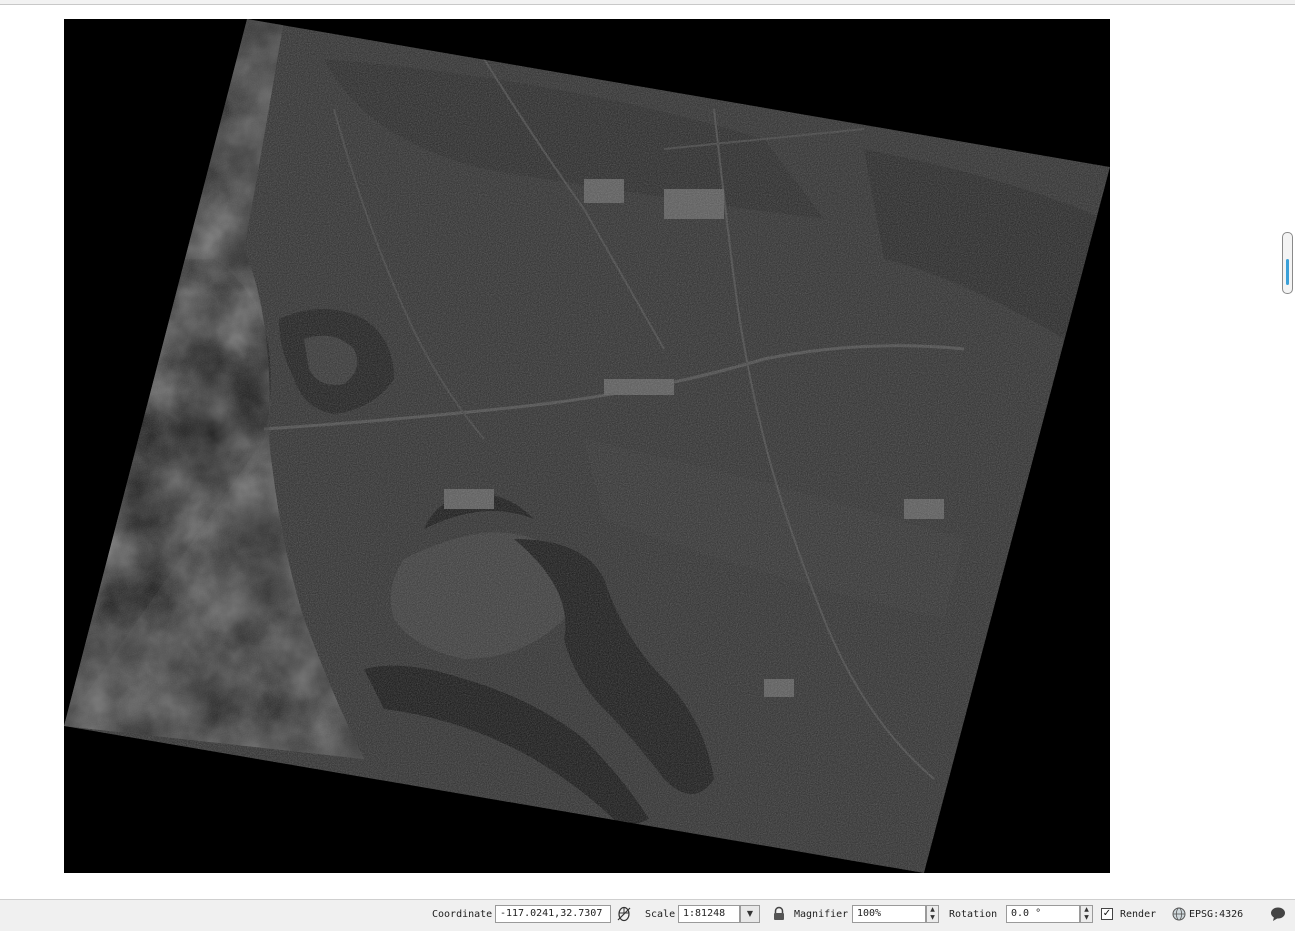 This screenshot has width=1295, height=931. Describe the element at coordinates (1216, 914) in the screenshot. I see `crs-button: EPSG:4326` at that location.